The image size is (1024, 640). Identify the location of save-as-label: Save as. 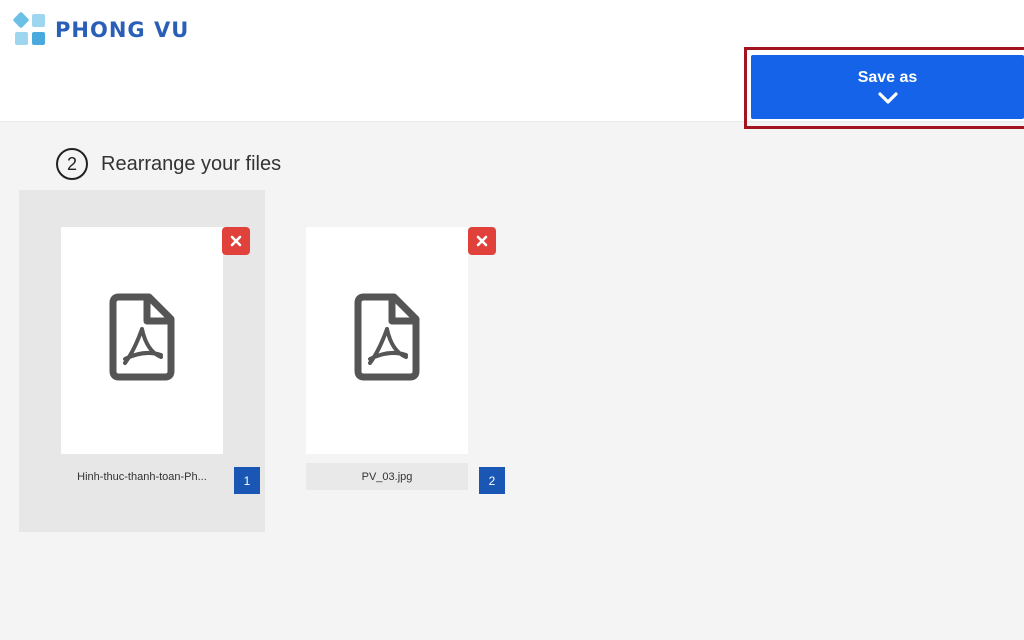
(887, 77).